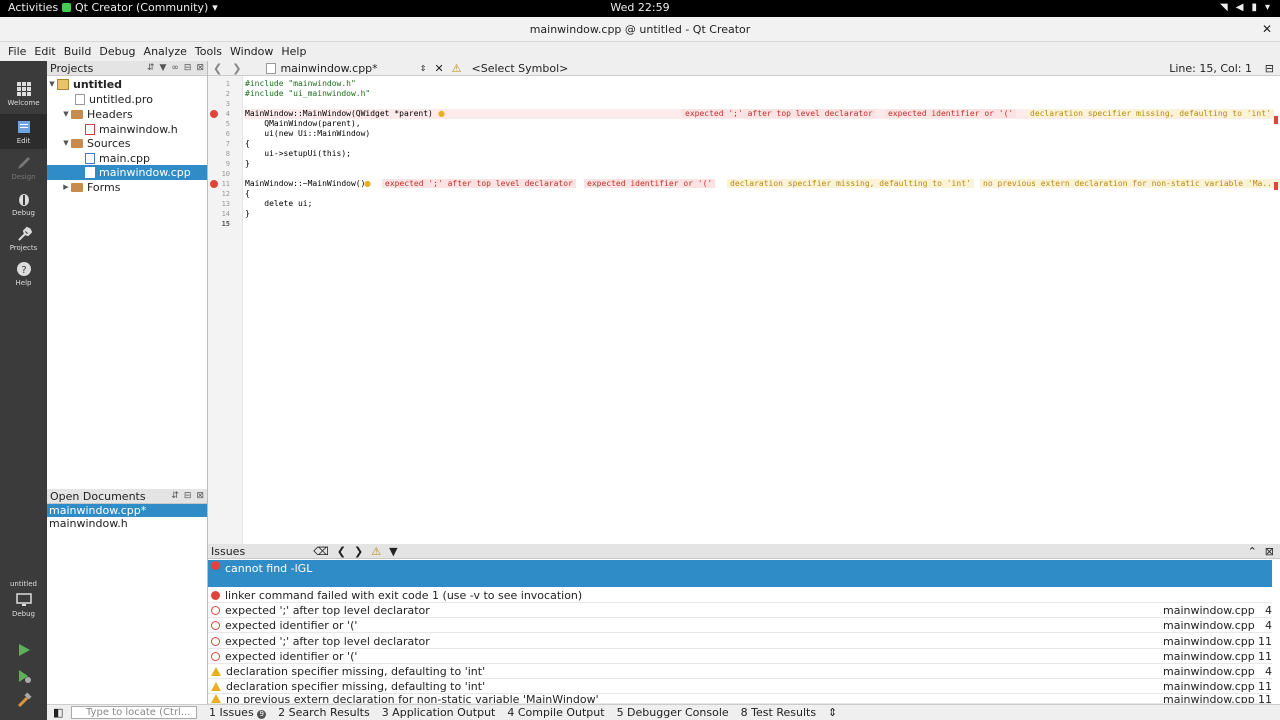 The image size is (1280, 720). What do you see at coordinates (1252, 551) in the screenshot?
I see `maximize-icon: ⌃` at bounding box center [1252, 551].